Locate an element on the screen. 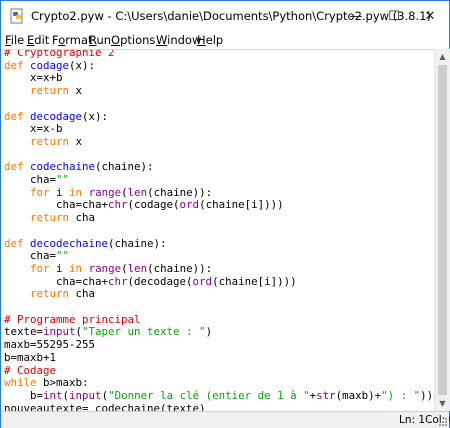 This screenshot has height=428, width=450. menu-help: Help is located at coordinates (210, 40).